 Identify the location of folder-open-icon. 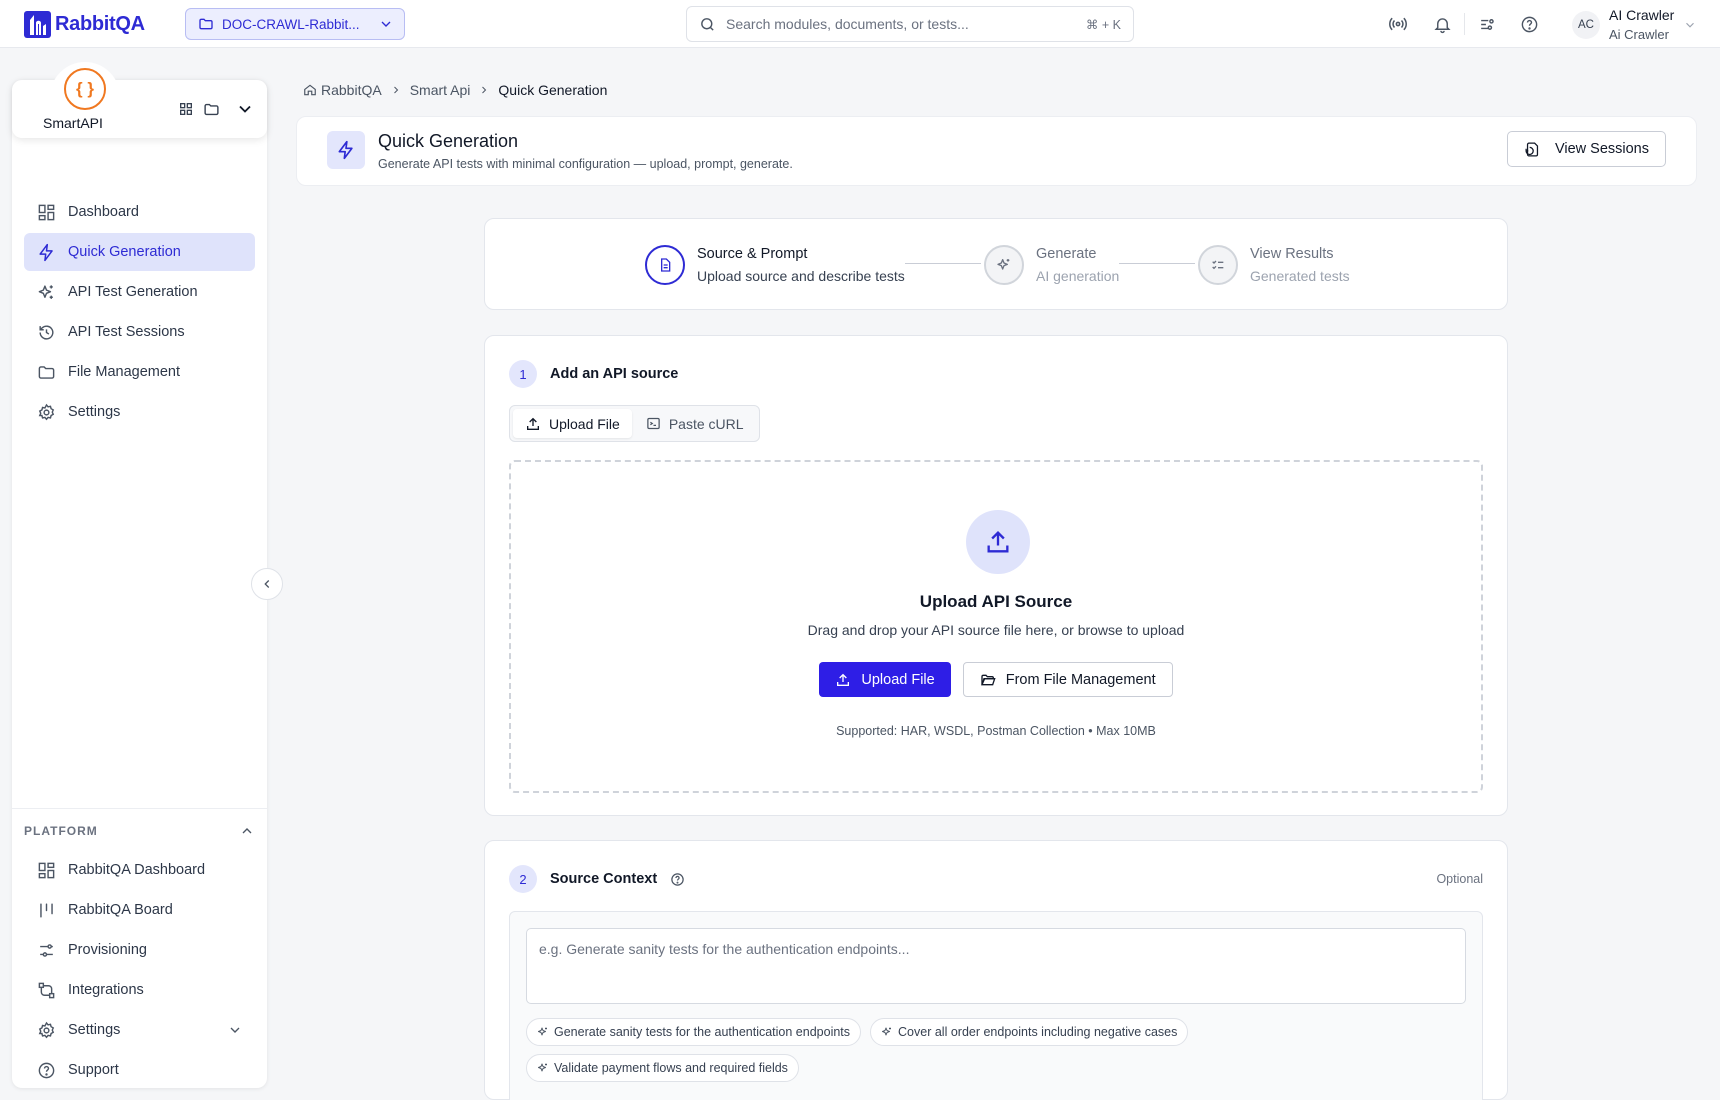
(988, 679).